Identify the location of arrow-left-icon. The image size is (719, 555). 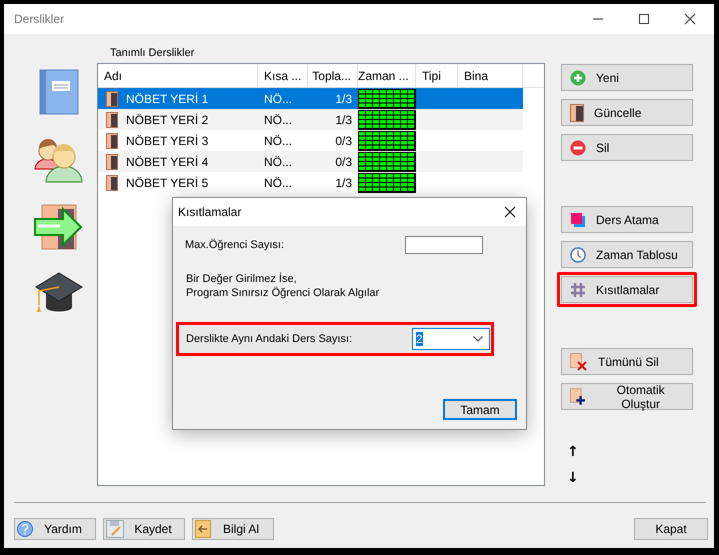
(203, 529).